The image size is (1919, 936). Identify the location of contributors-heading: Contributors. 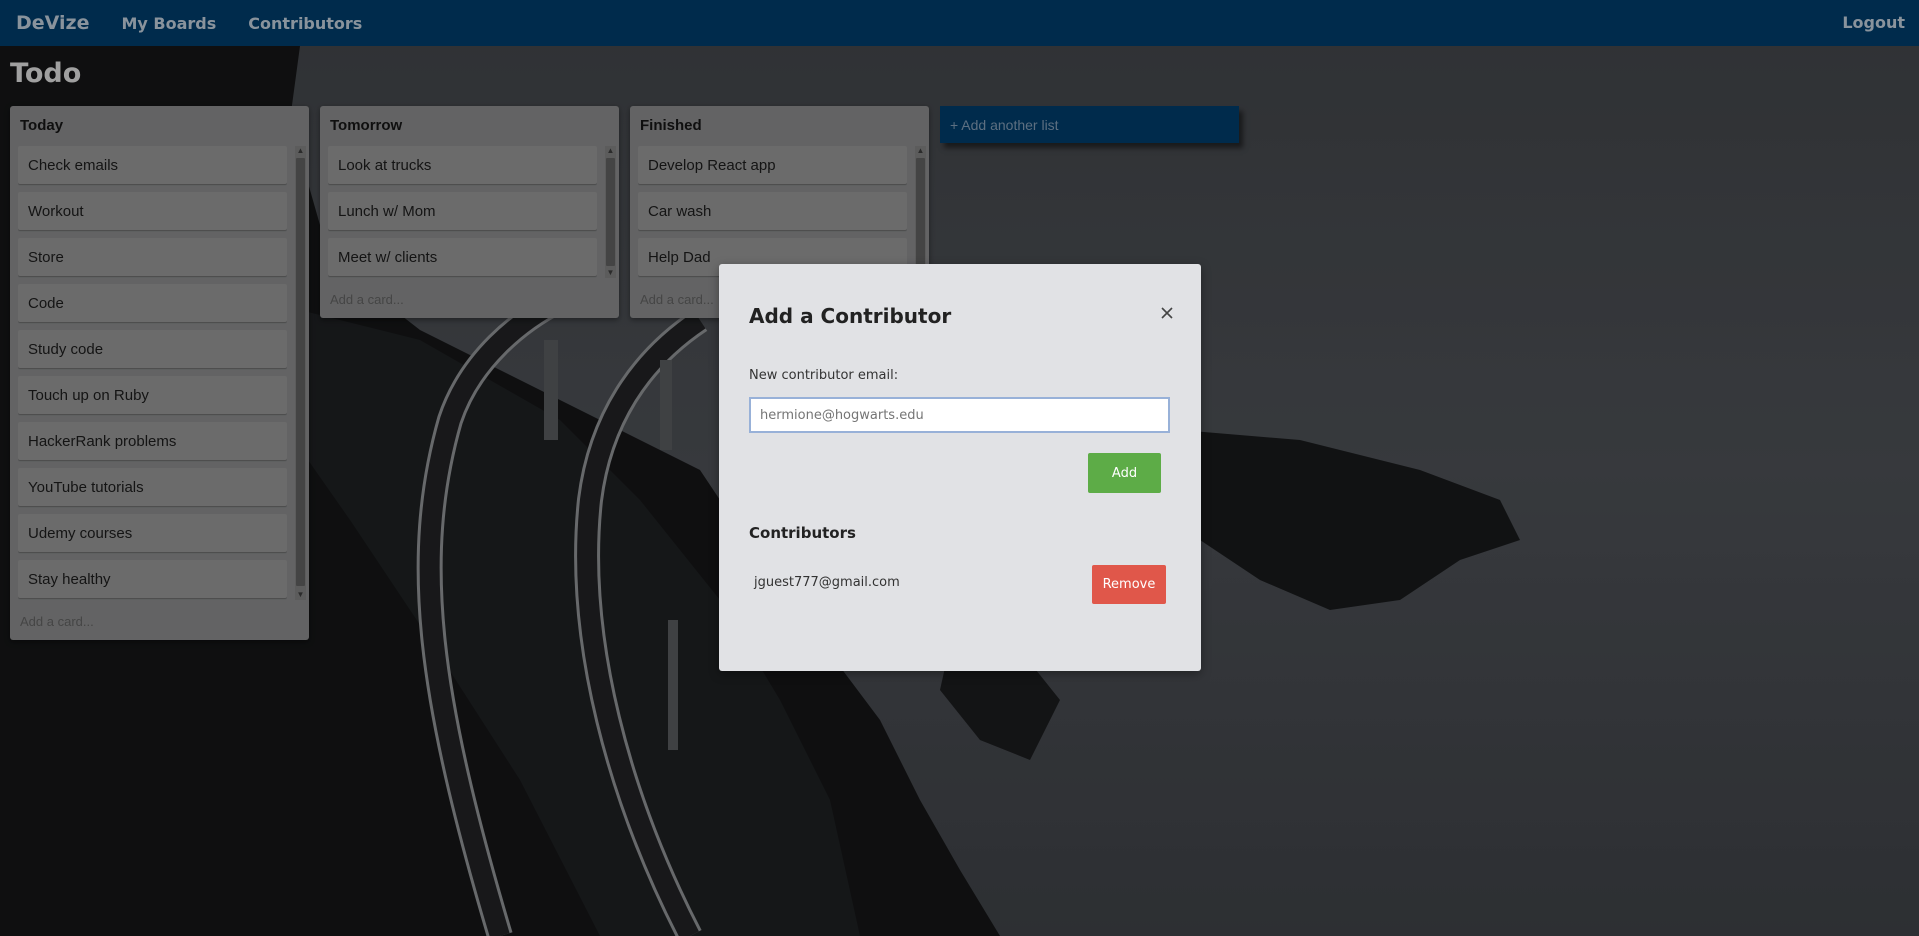
(802, 533).